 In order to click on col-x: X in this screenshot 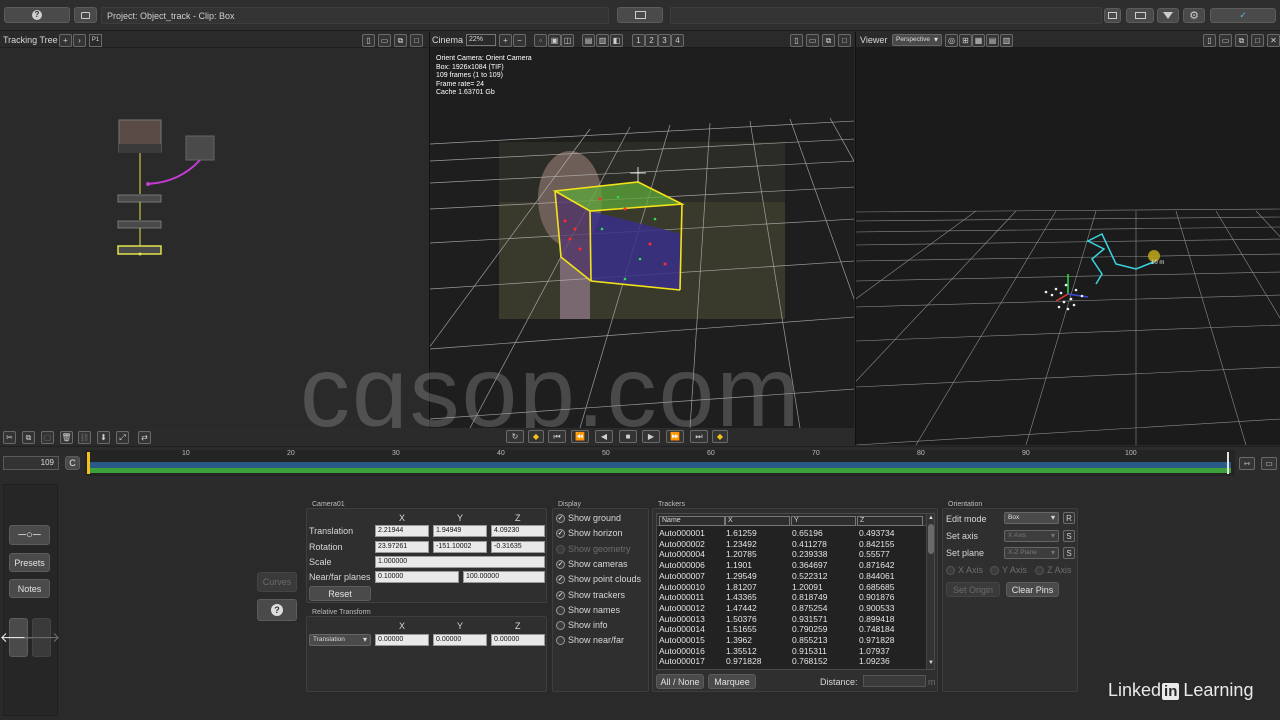, I will do `click(757, 521)`.